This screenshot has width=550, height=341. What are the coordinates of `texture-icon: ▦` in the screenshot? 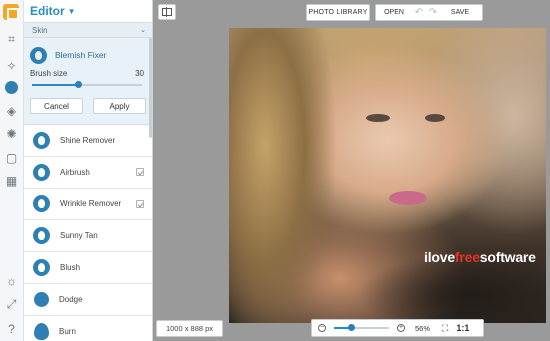 It's located at (11, 180).